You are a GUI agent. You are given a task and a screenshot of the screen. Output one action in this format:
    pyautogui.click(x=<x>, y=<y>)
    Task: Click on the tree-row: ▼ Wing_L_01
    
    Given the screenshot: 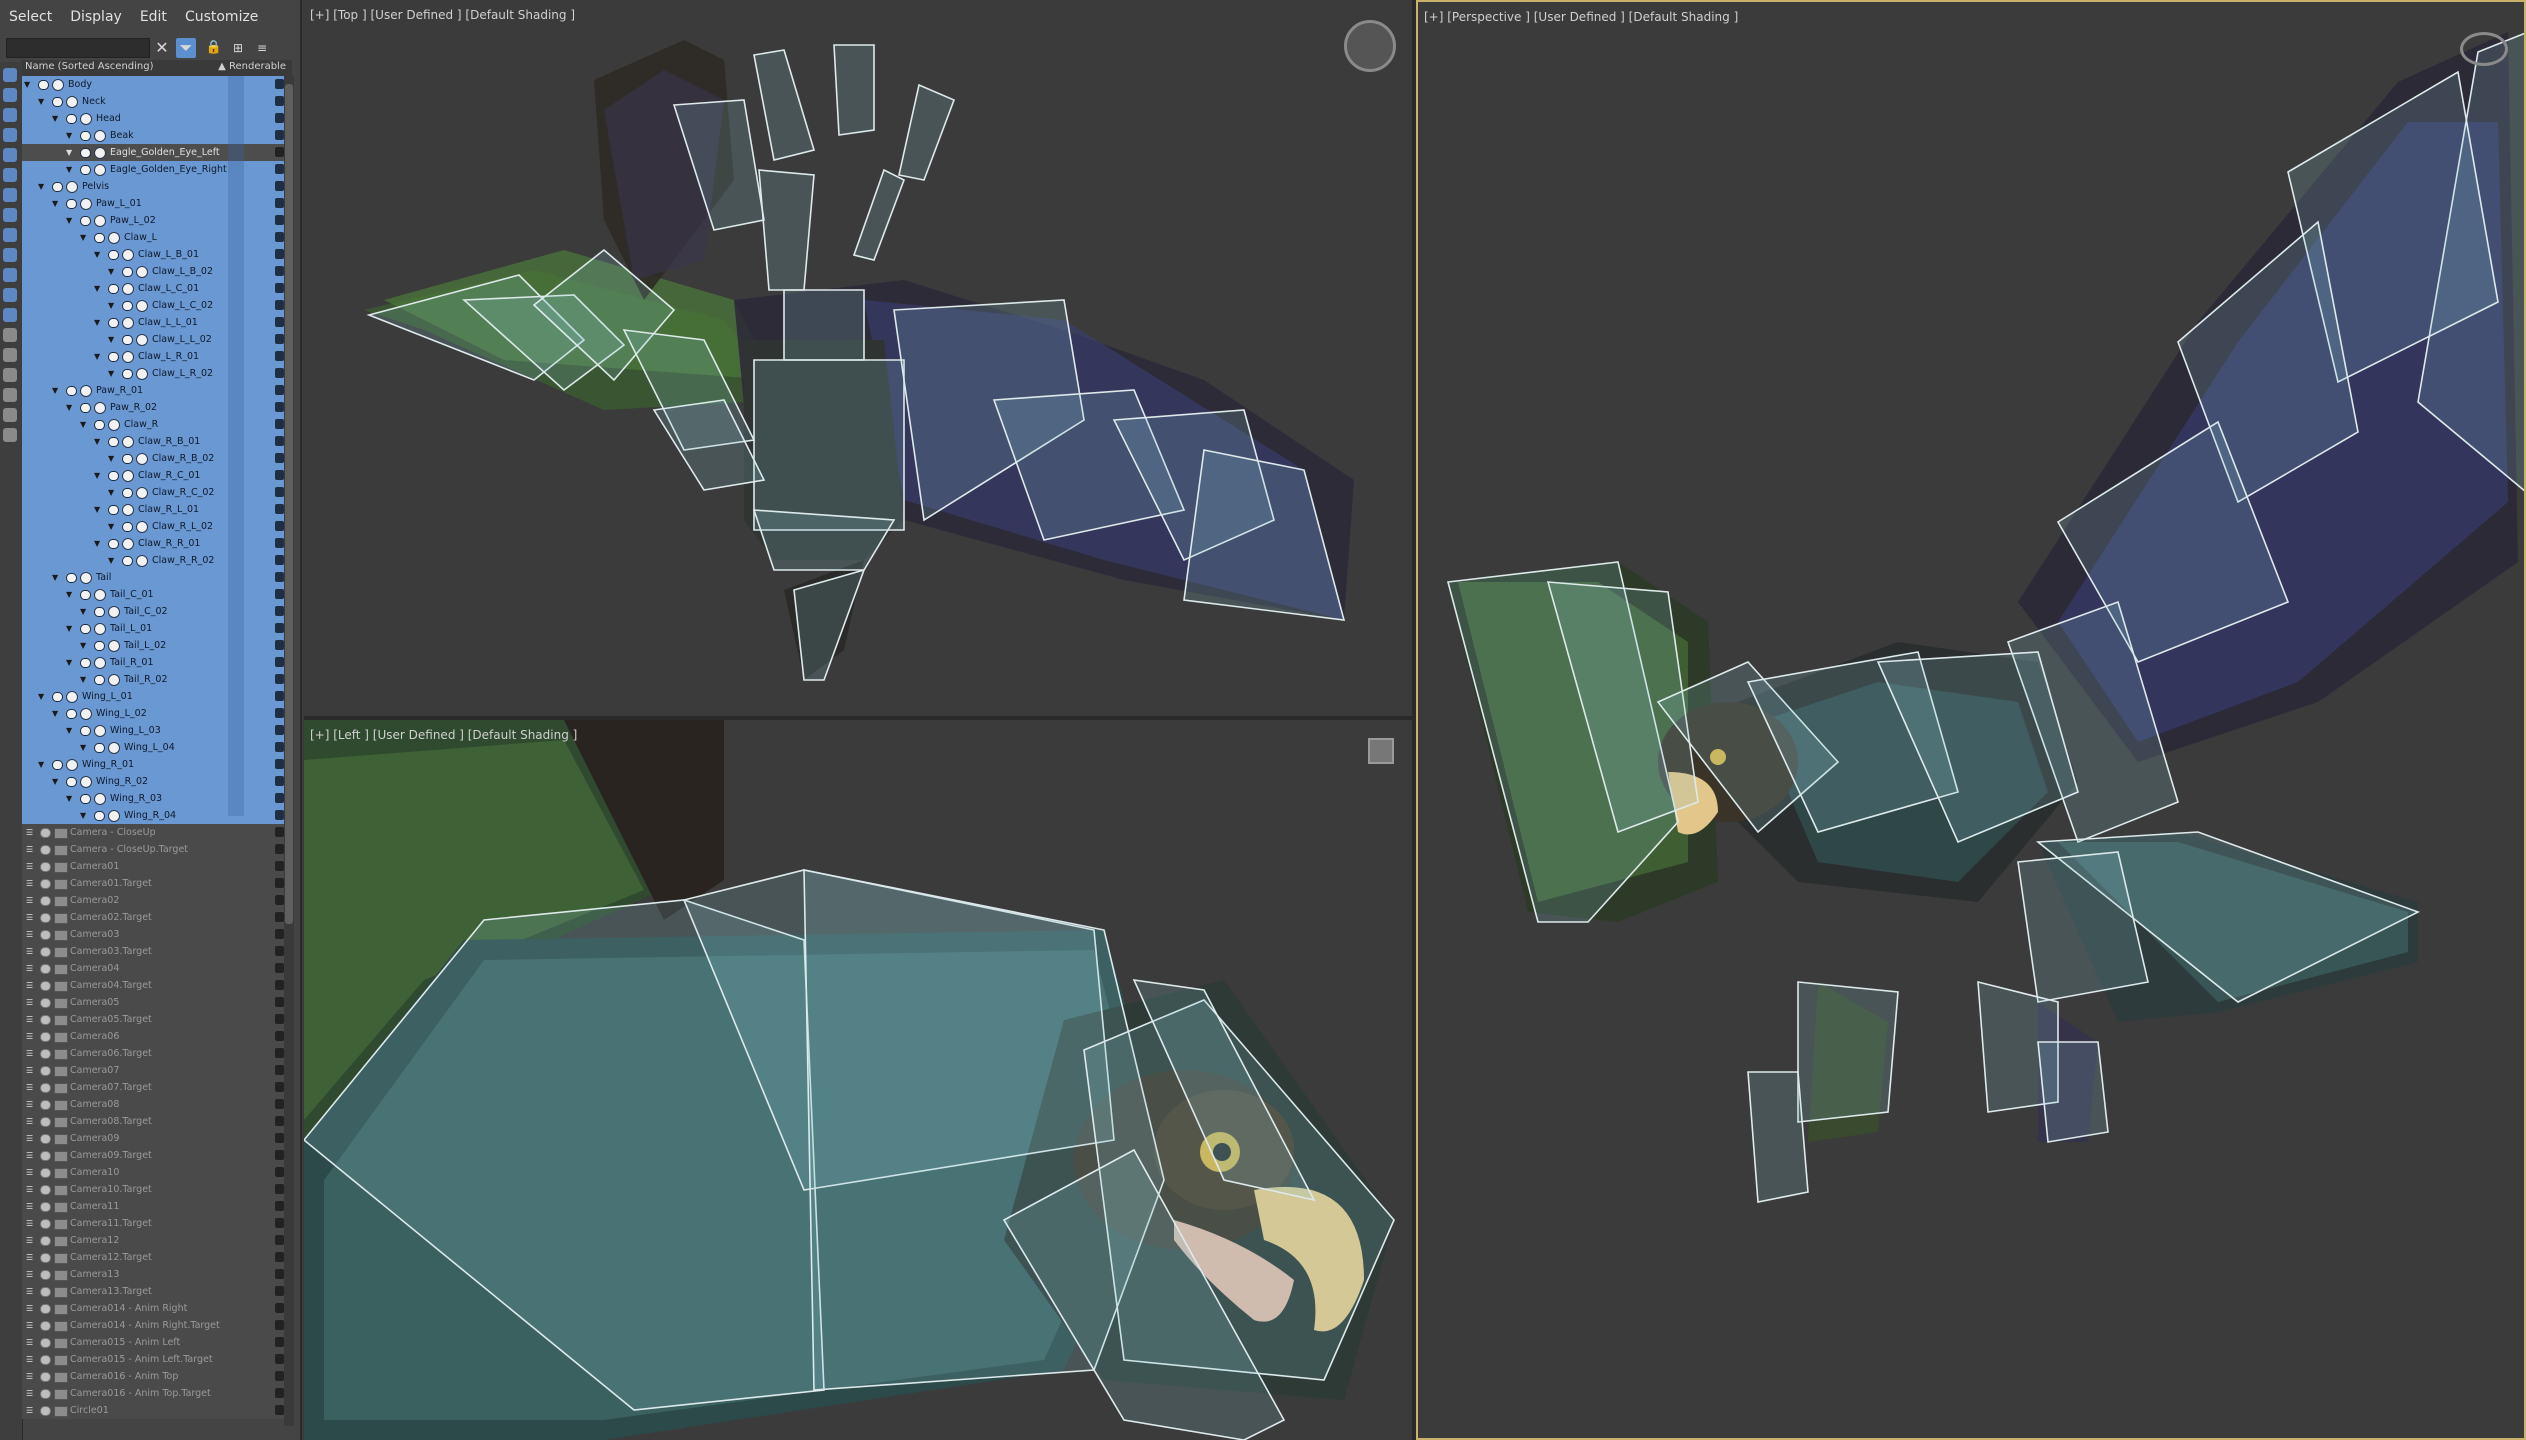 What is the action you would take?
    pyautogui.click(x=153, y=696)
    